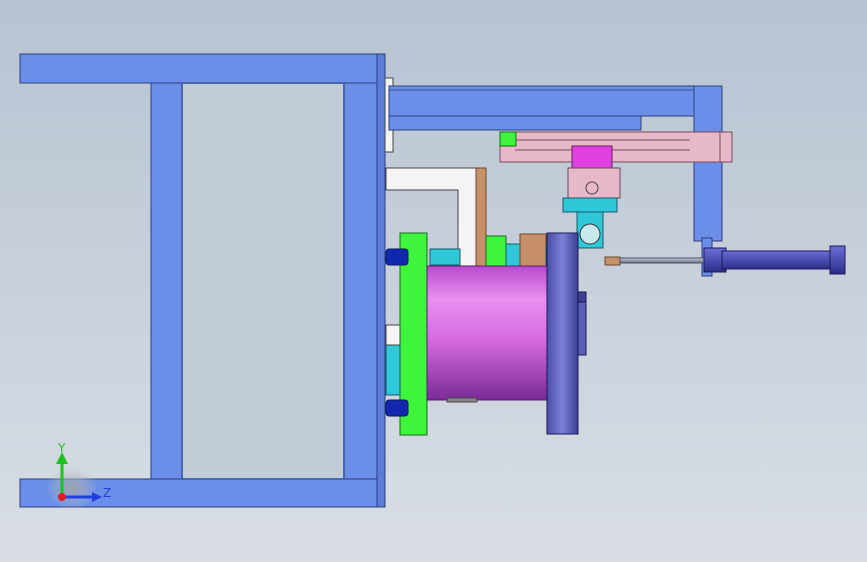 The width and height of the screenshot is (867, 562). I want to click on pneumatic-cylinder, so click(725, 260).